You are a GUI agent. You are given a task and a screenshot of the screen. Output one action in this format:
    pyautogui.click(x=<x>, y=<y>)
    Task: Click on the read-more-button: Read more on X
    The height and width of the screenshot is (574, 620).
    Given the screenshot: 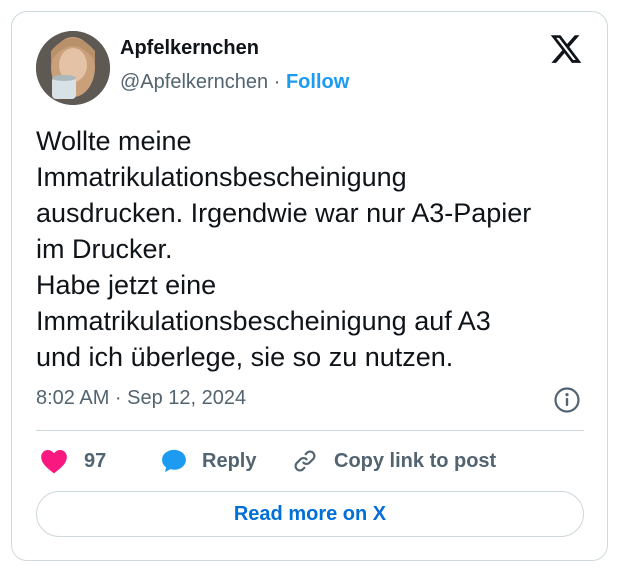 What is the action you would take?
    pyautogui.click(x=310, y=514)
    